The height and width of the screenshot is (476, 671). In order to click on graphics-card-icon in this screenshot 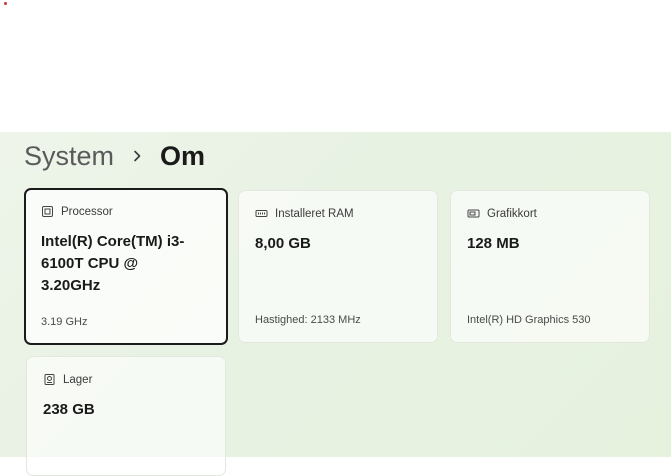, I will do `click(473, 213)`.